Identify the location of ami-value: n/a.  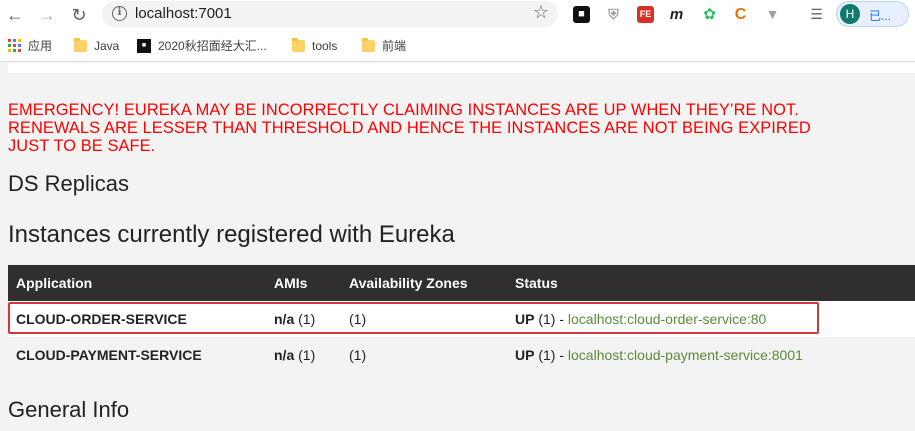
(284, 355).